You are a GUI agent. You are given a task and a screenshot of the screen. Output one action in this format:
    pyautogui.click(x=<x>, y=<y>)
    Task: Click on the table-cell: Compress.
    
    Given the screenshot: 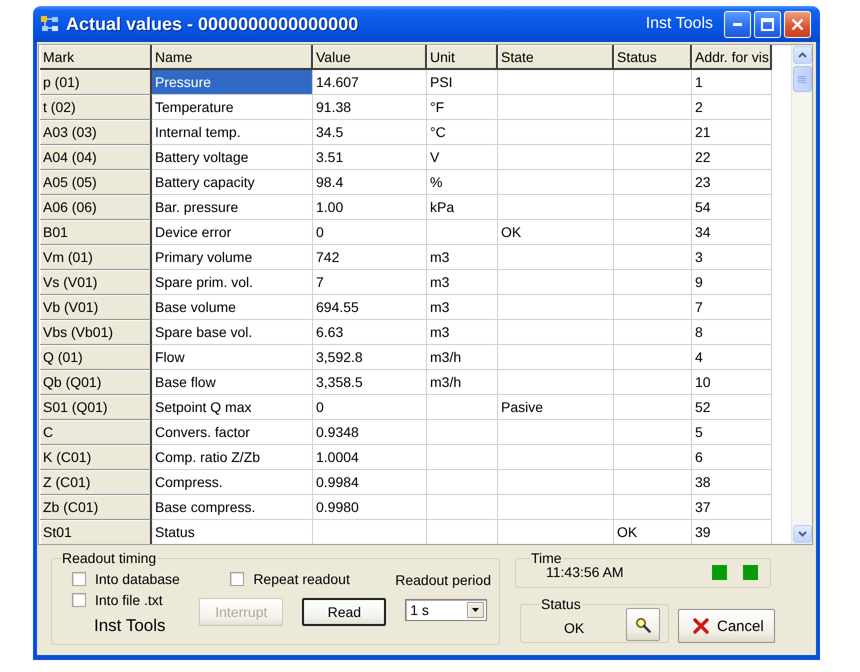 What is the action you would take?
    pyautogui.click(x=232, y=482)
    